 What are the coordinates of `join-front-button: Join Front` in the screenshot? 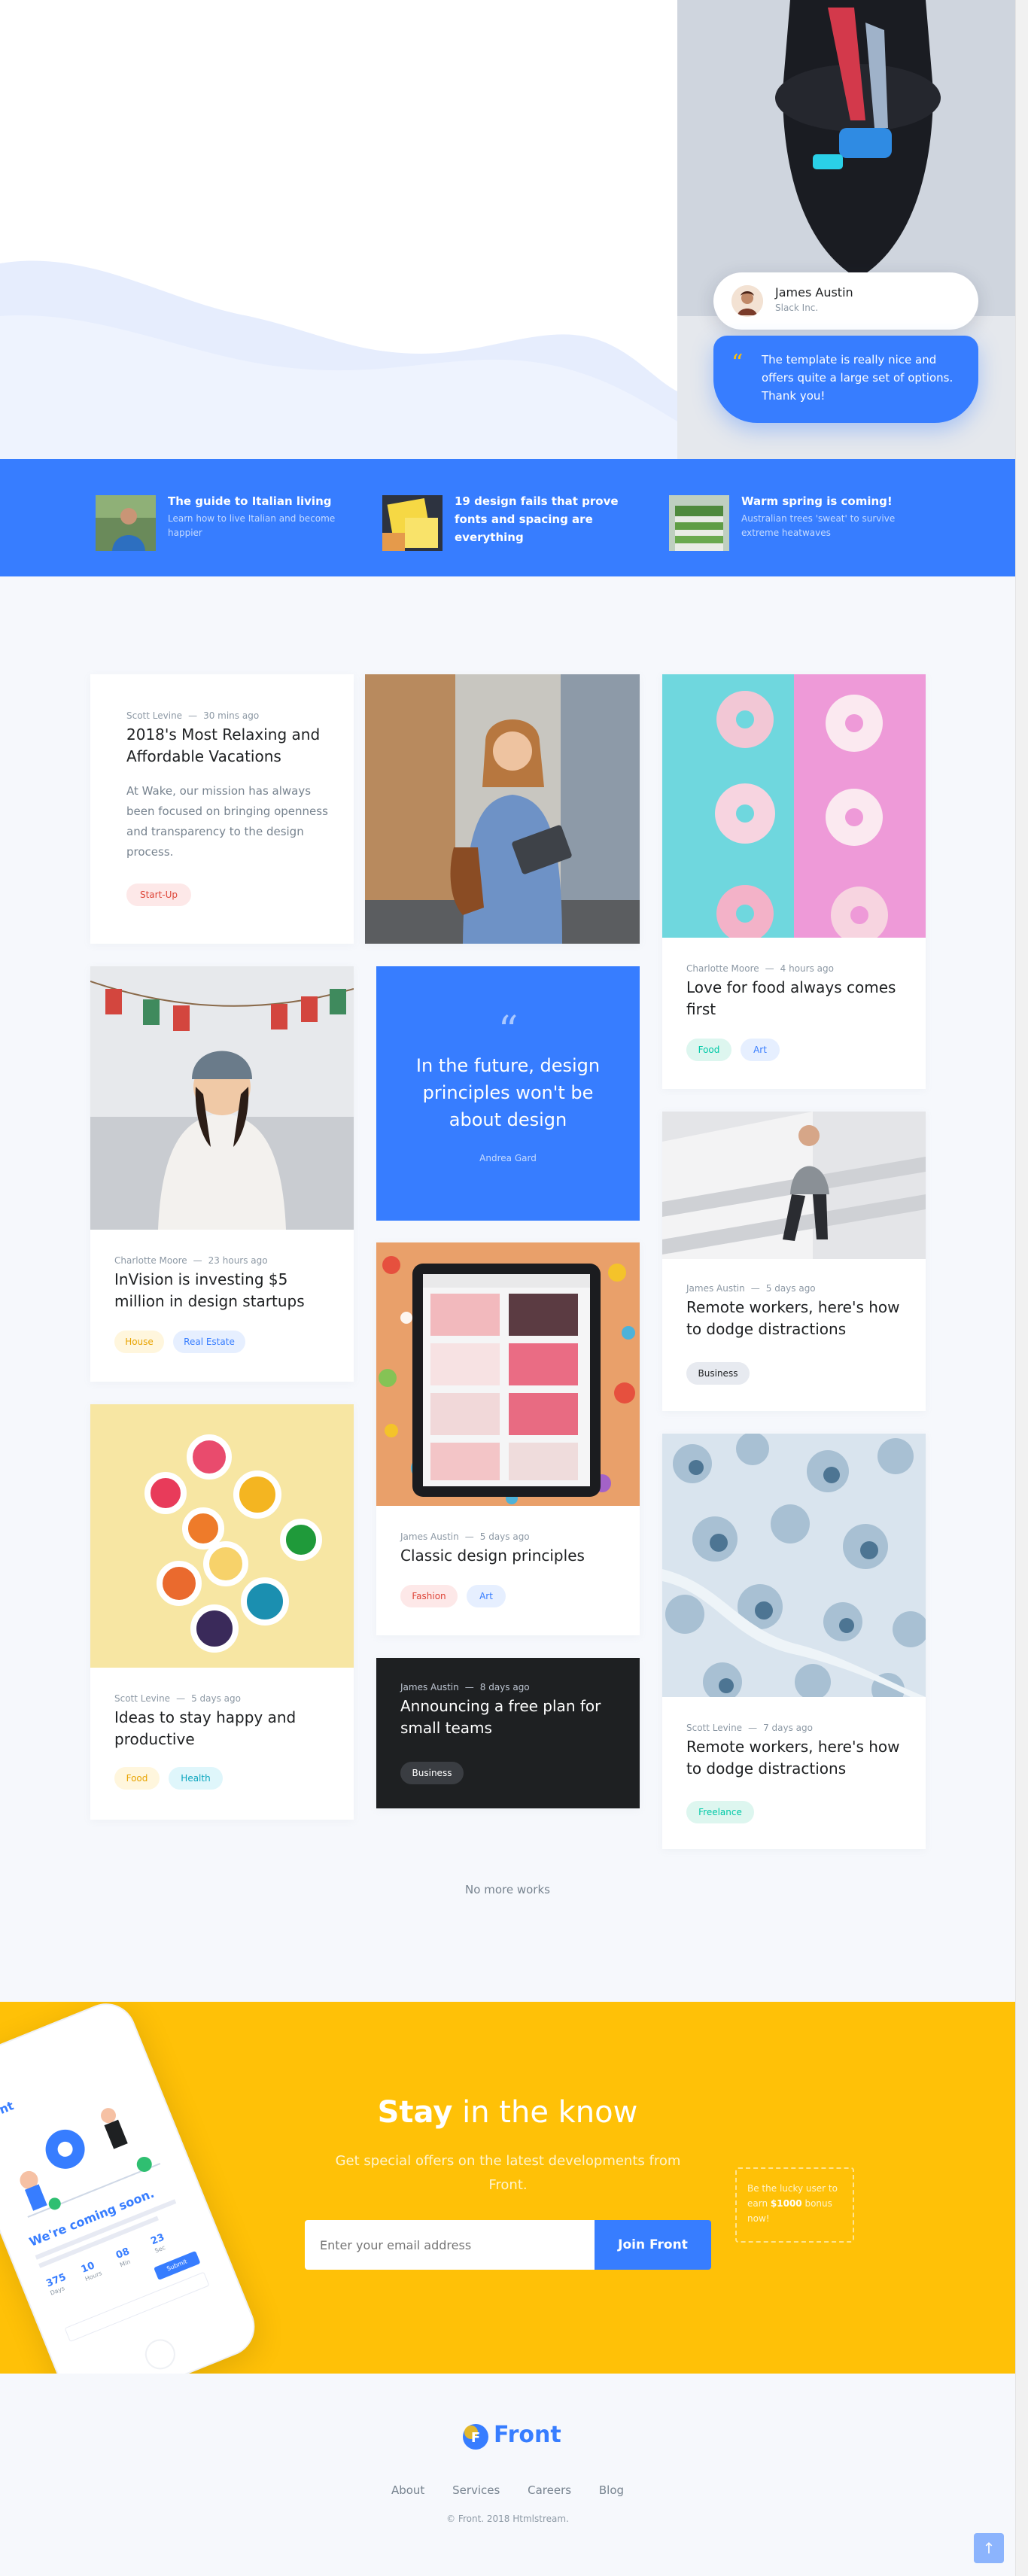 It's located at (653, 2245).